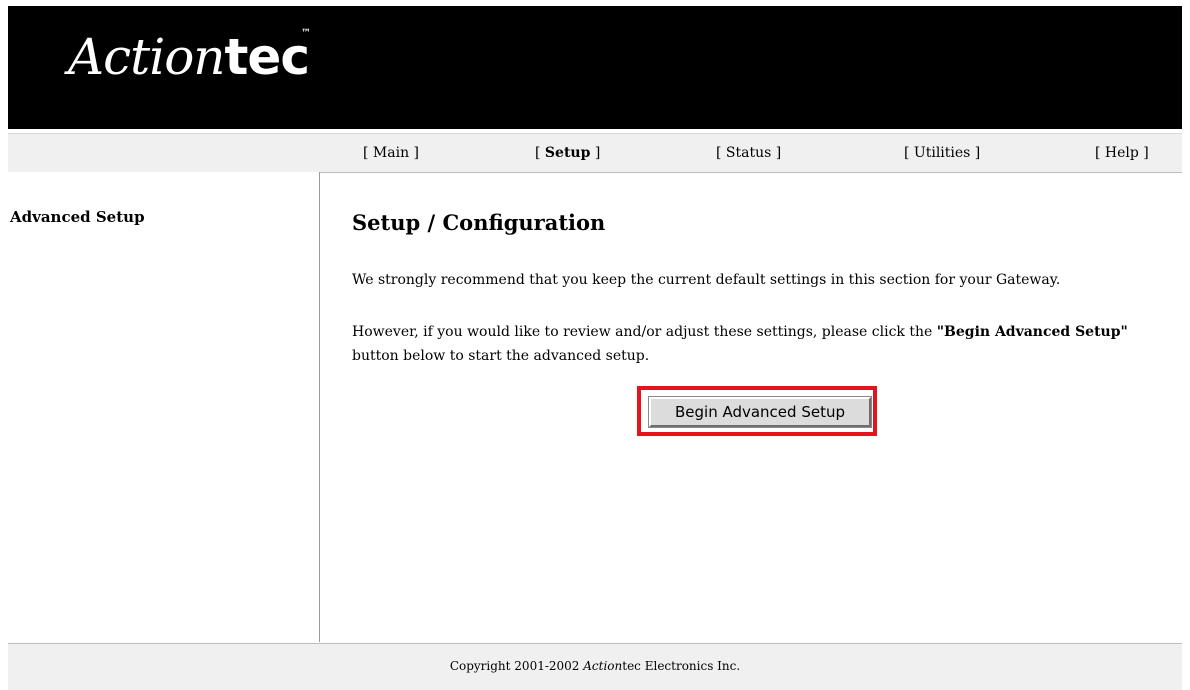 The image size is (1190, 690). I want to click on nav-utilities: [ Utilities ], so click(942, 153).